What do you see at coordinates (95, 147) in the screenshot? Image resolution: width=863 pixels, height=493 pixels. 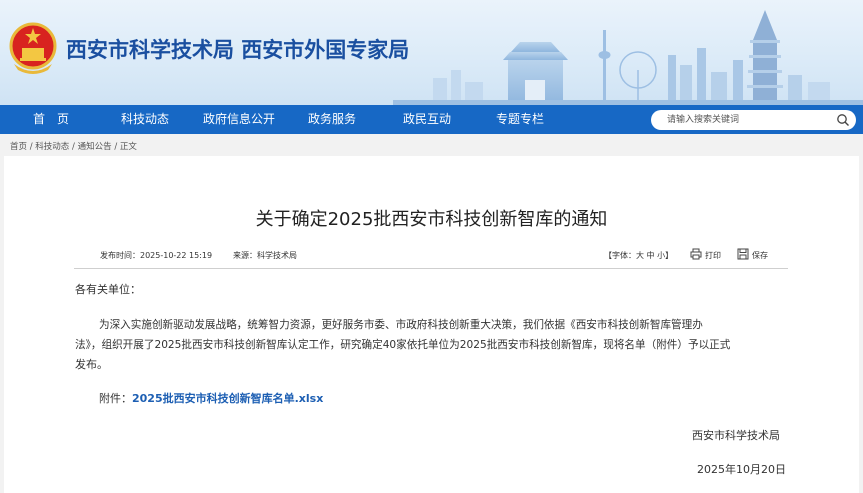 I see `breadcrumb-notices: 通知公告` at bounding box center [95, 147].